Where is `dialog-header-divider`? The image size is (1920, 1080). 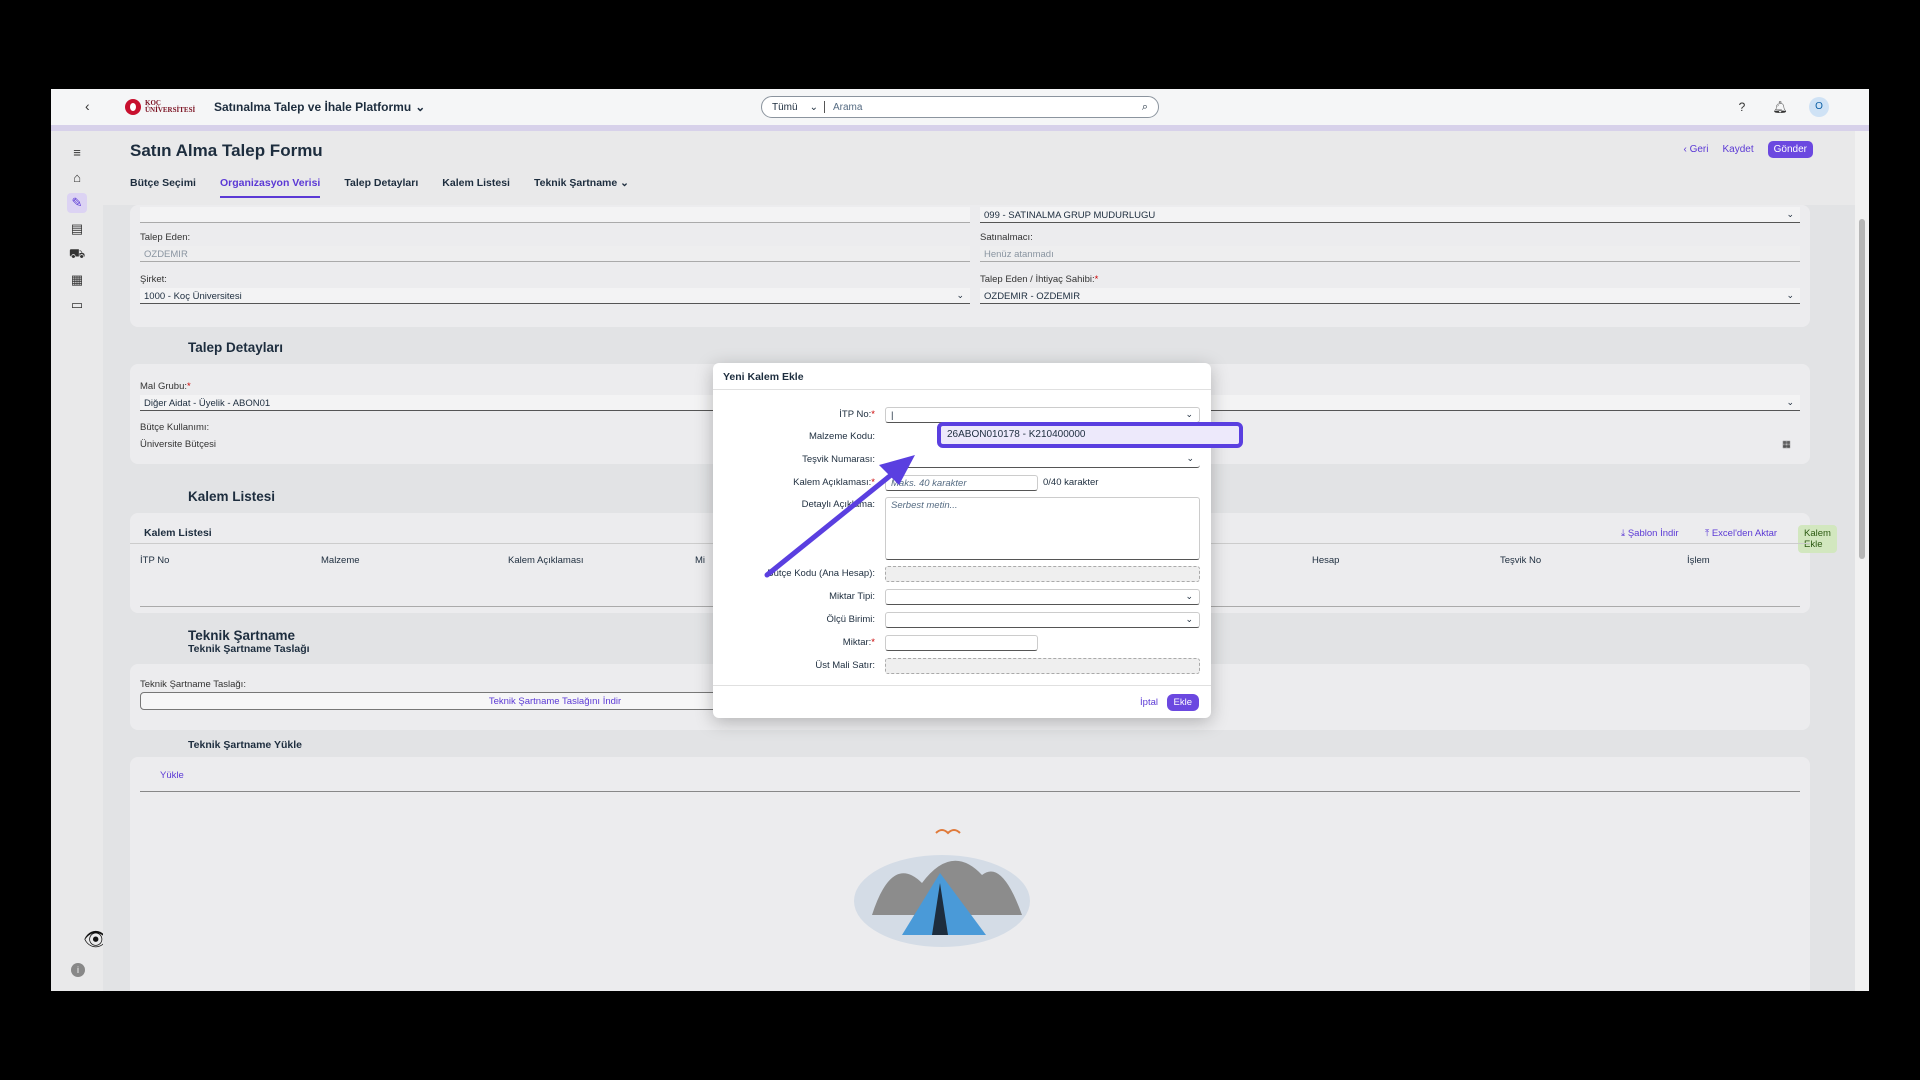
dialog-header-divider is located at coordinates (962, 389).